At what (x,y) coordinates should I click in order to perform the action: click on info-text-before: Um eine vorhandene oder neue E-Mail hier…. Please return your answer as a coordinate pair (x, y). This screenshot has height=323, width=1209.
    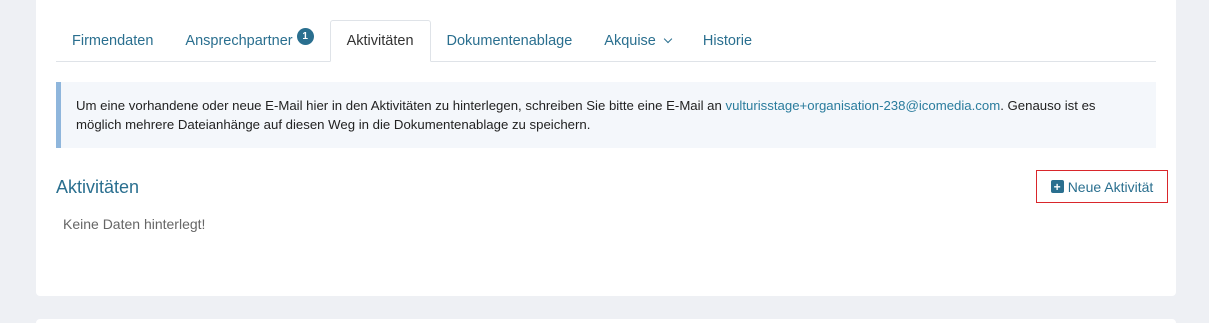
    Looking at the image, I should click on (401, 105).